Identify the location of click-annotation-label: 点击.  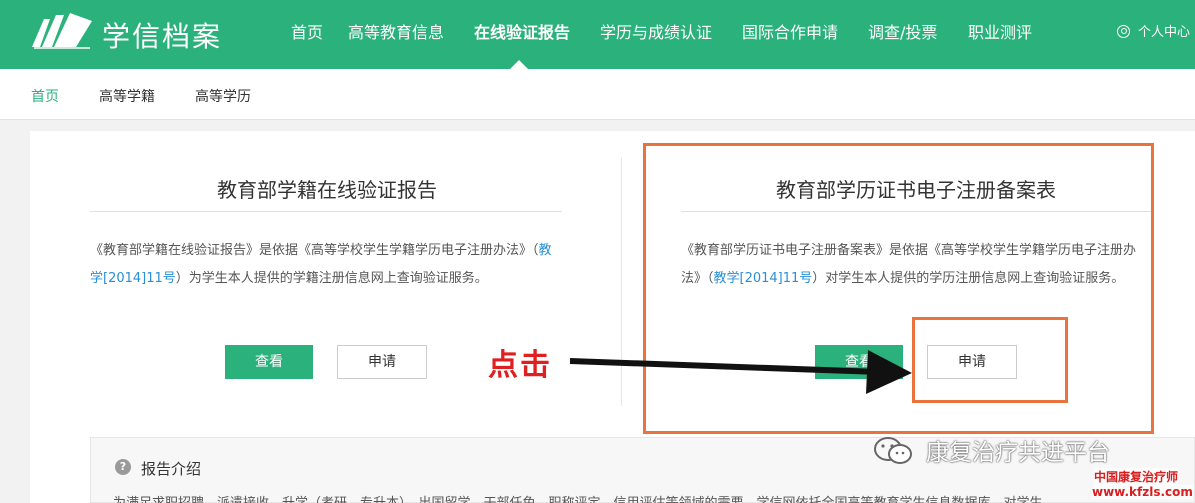
(520, 365).